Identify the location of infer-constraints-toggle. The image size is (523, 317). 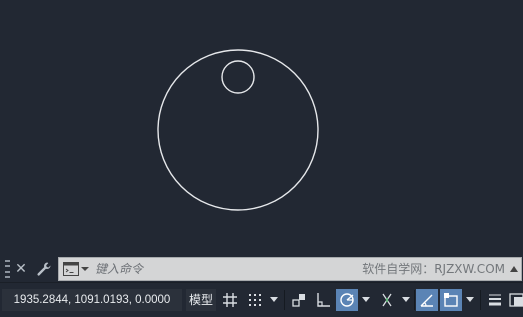
(299, 300).